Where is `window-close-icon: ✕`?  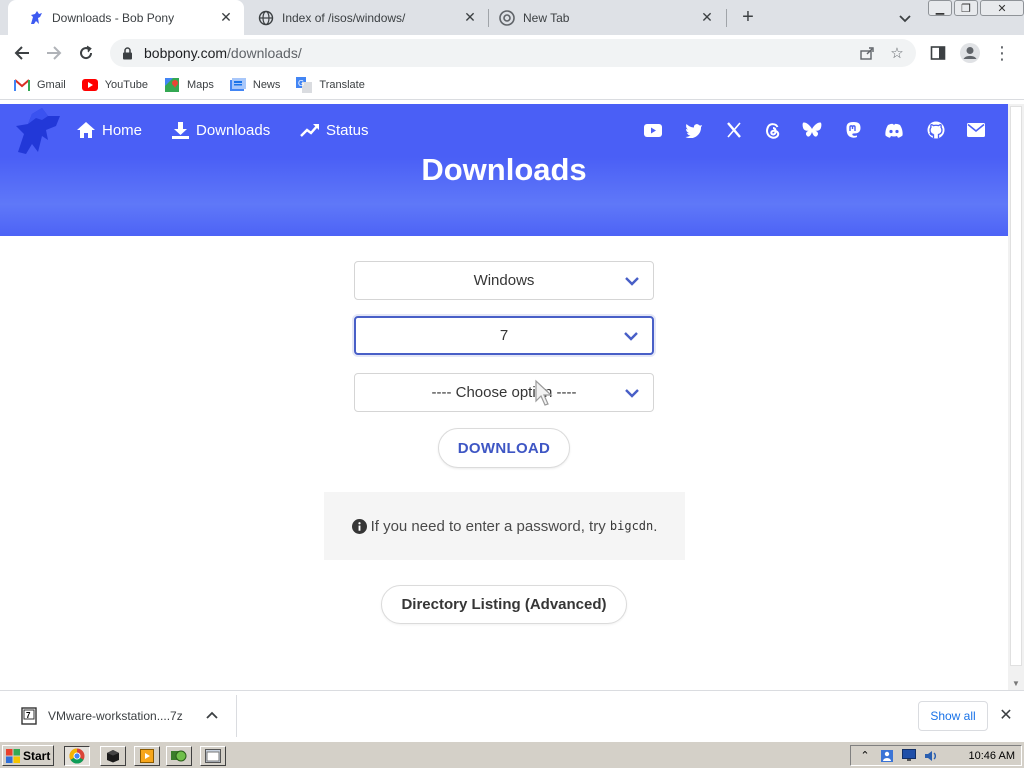
window-close-icon: ✕ is located at coordinates (1002, 8).